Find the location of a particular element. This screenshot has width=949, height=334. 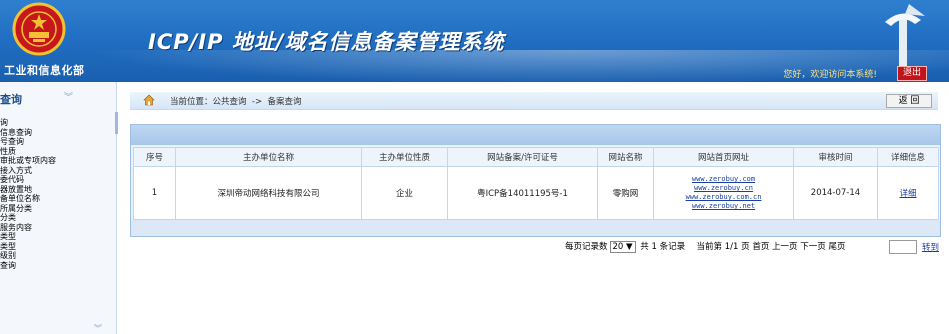

site-url-link: www.zerobuy.net is located at coordinates (723, 206).